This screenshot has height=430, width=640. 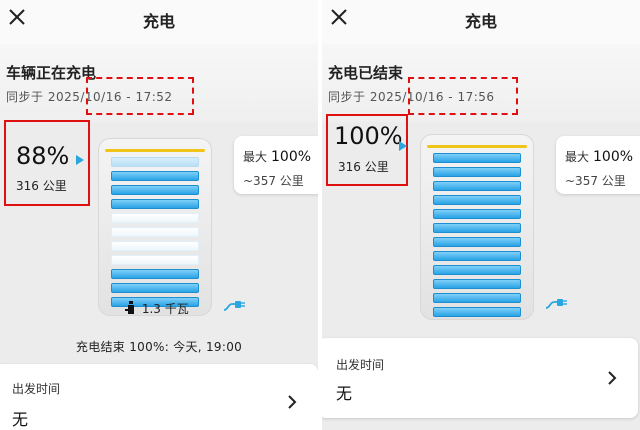 I want to click on battery-percent: 100%, so click(x=368, y=136).